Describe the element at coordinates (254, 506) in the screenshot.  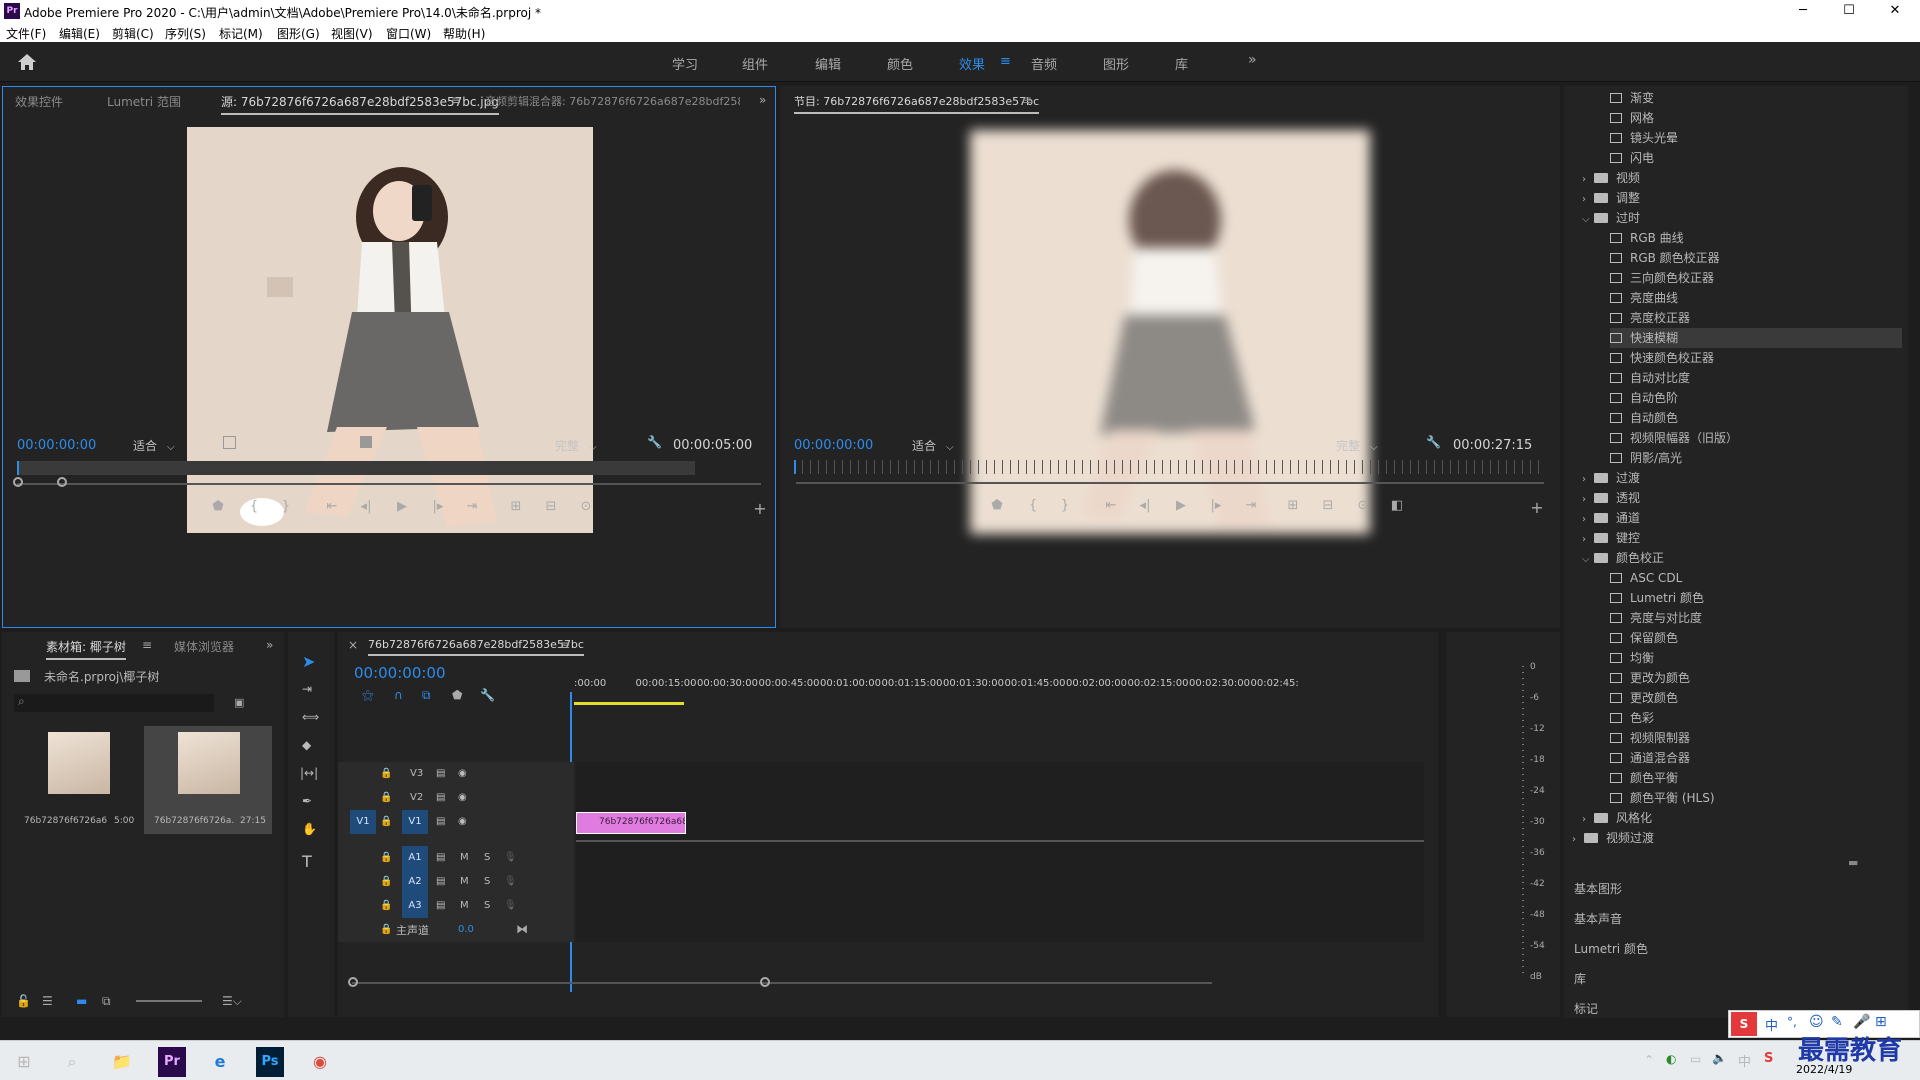
I see `mark-in-icon: {` at that location.